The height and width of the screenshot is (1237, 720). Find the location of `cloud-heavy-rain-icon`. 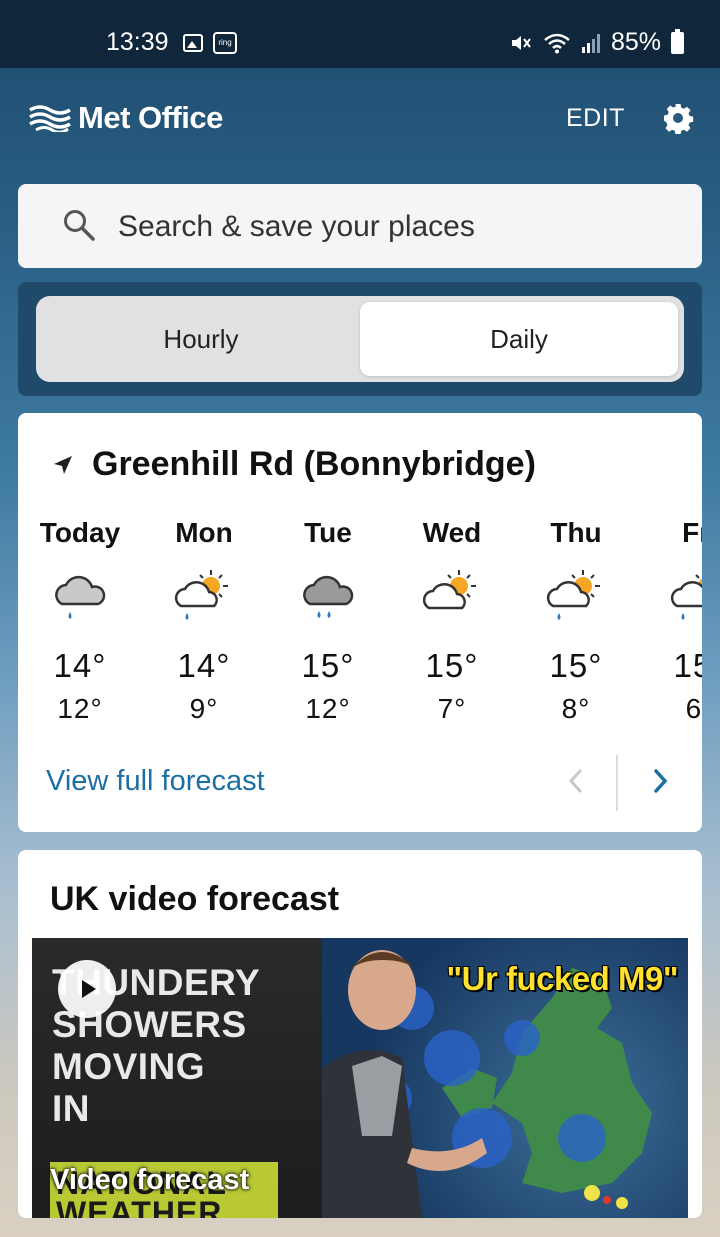

cloud-heavy-rain-icon is located at coordinates (328, 596).